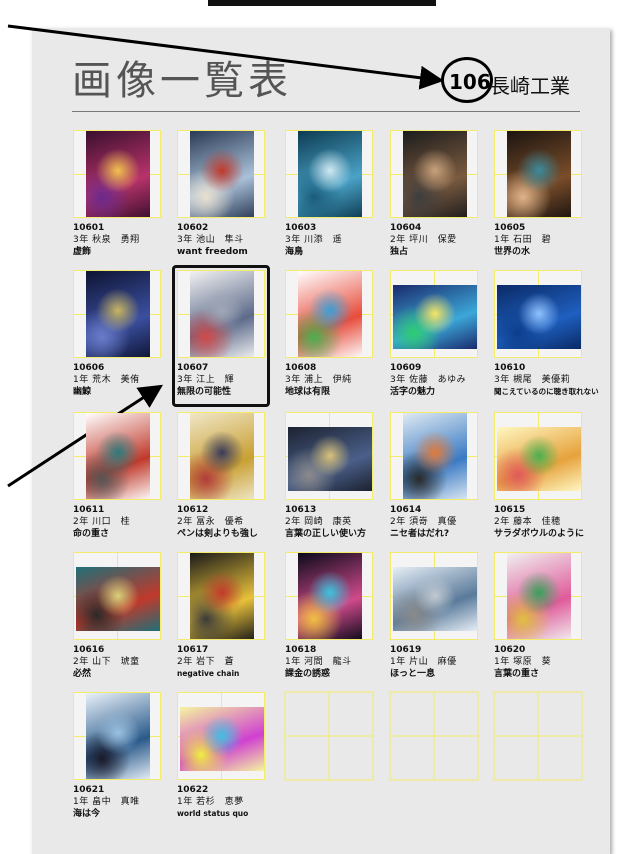 The image size is (621, 854). What do you see at coordinates (301, 510) in the screenshot?
I see `artwork-id: 10613` at bounding box center [301, 510].